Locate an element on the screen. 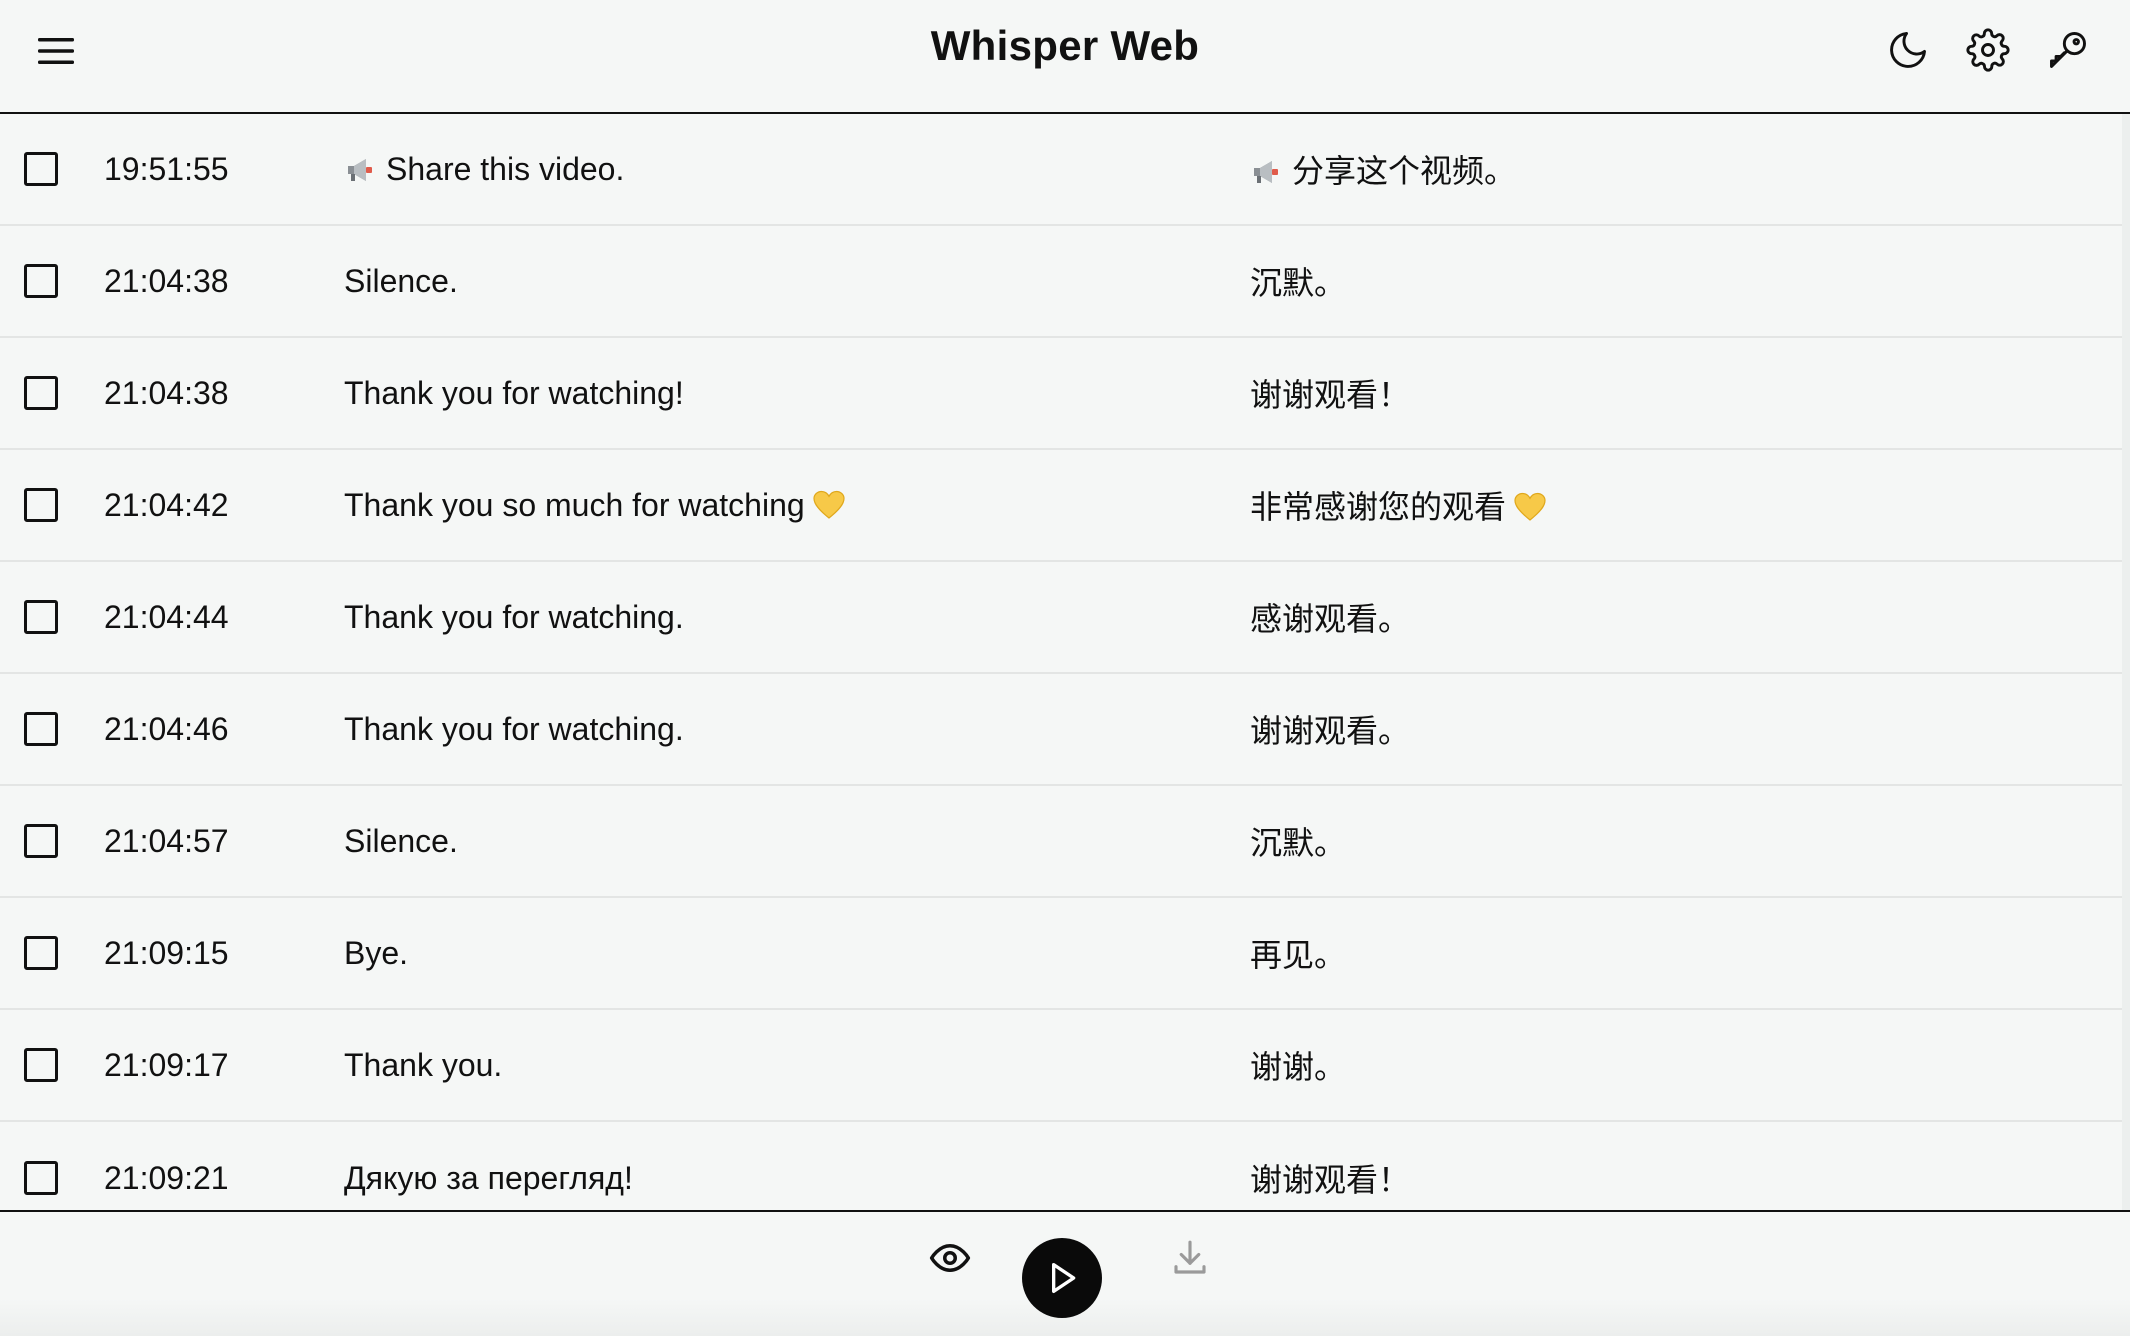 This screenshot has height=1336, width=2130. download-button is located at coordinates (1190, 1258).